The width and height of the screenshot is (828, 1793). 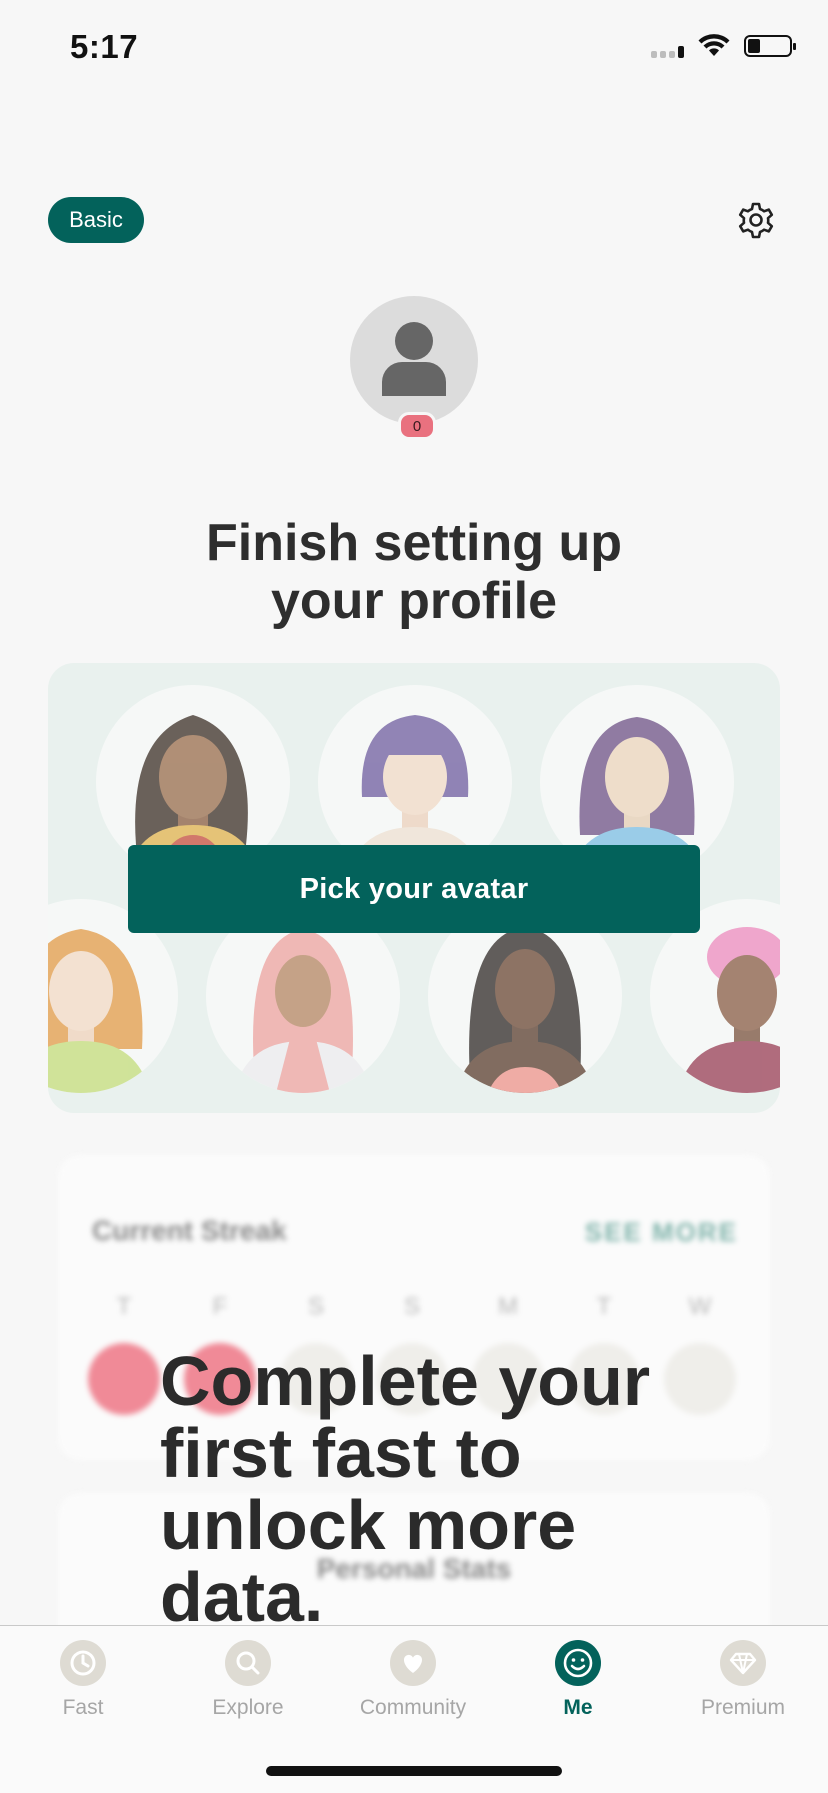 I want to click on search-icon, so click(x=248, y=1663).